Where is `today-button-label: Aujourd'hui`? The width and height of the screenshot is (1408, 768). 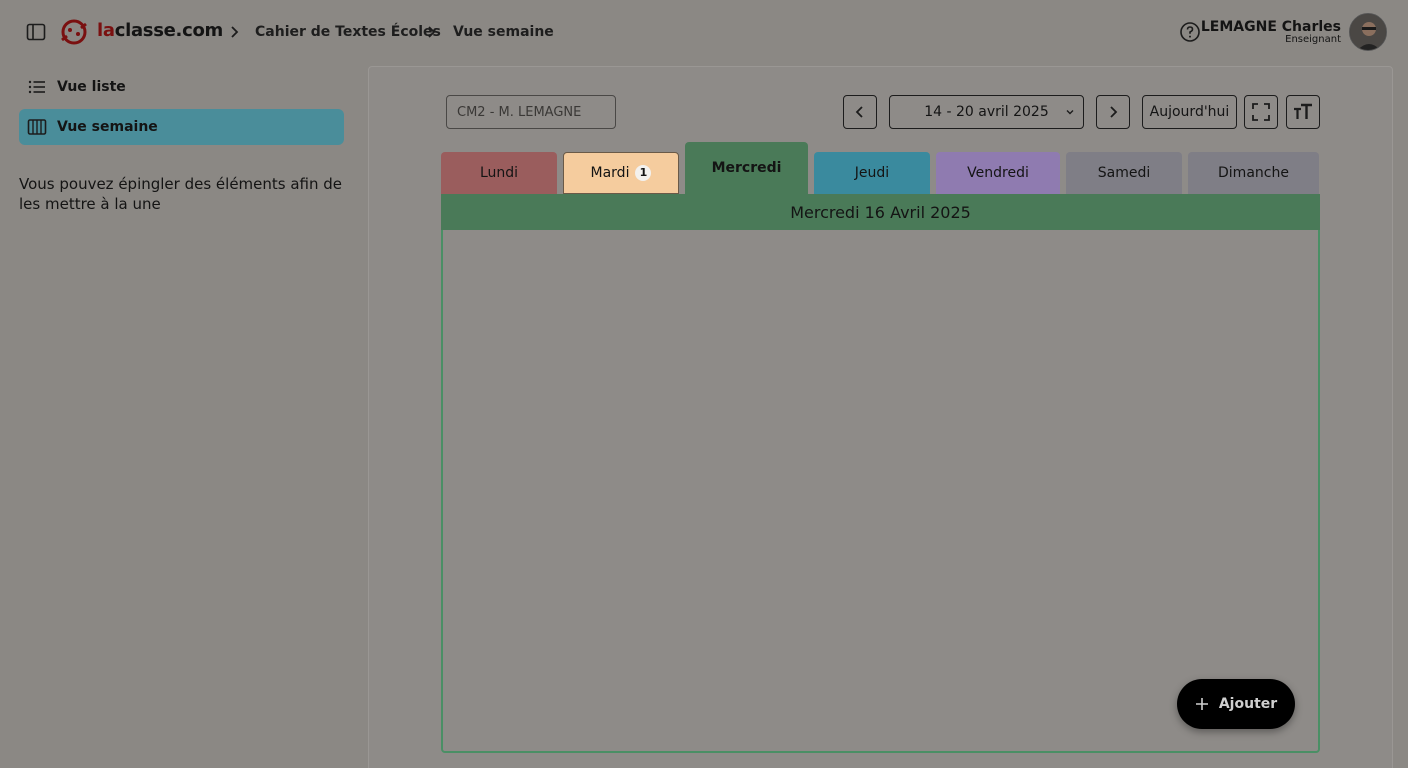 today-button-label: Aujourd'hui is located at coordinates (1189, 112).